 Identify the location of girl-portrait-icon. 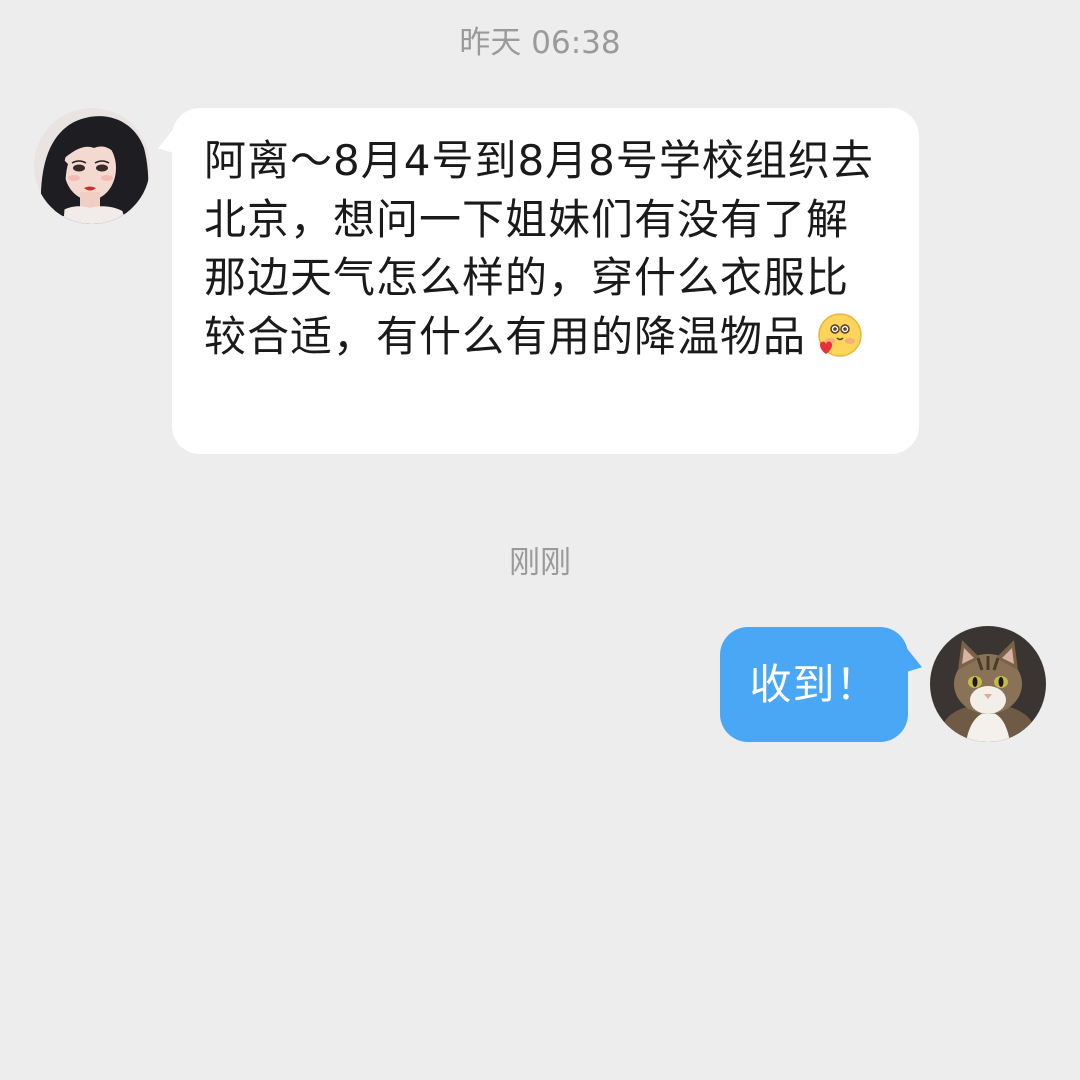
(92, 166).